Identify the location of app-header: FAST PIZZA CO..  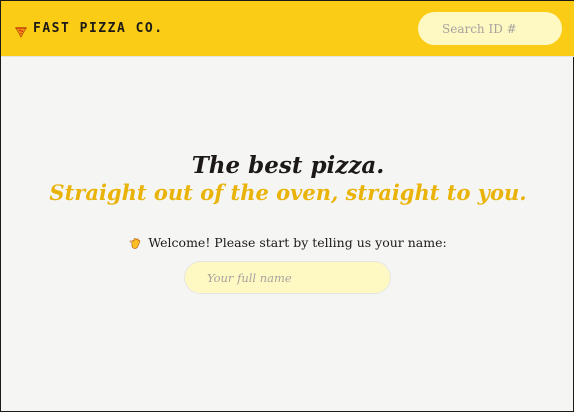
(287, 29).